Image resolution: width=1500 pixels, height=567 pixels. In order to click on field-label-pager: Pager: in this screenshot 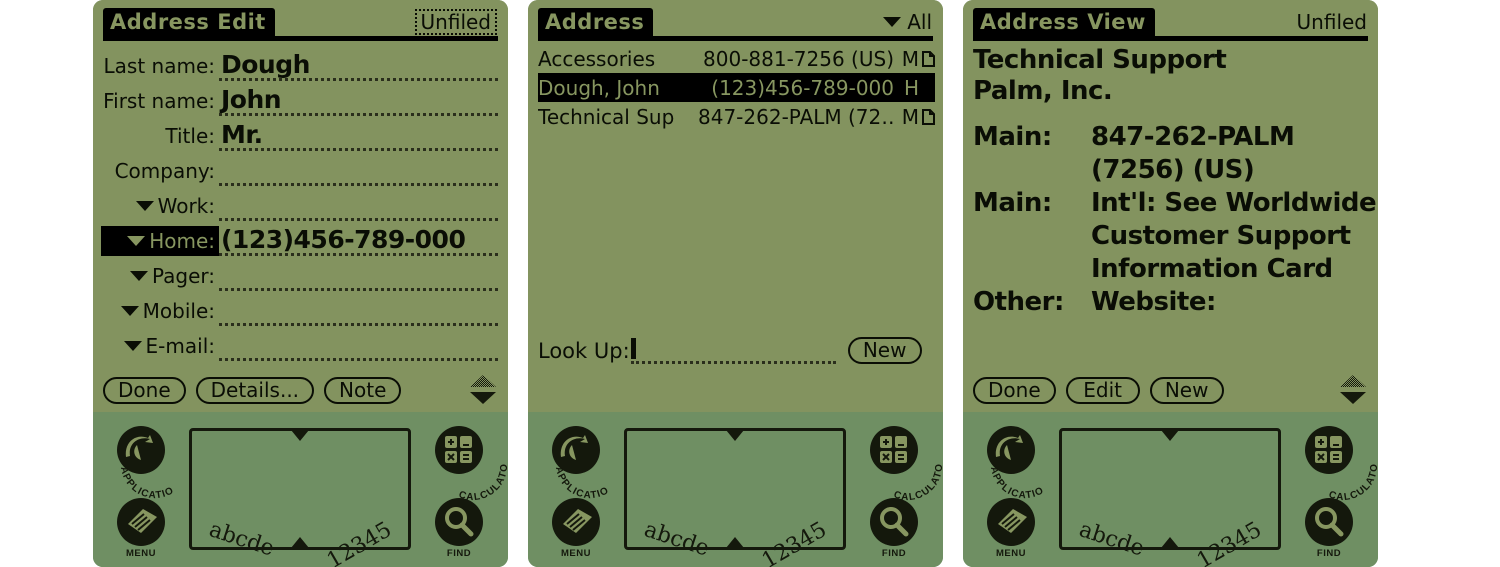, I will do `click(160, 276)`.